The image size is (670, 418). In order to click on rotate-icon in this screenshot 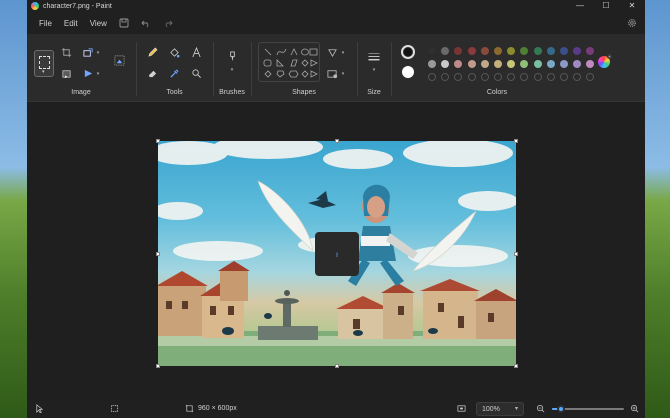, I will do `click(66, 73)`.